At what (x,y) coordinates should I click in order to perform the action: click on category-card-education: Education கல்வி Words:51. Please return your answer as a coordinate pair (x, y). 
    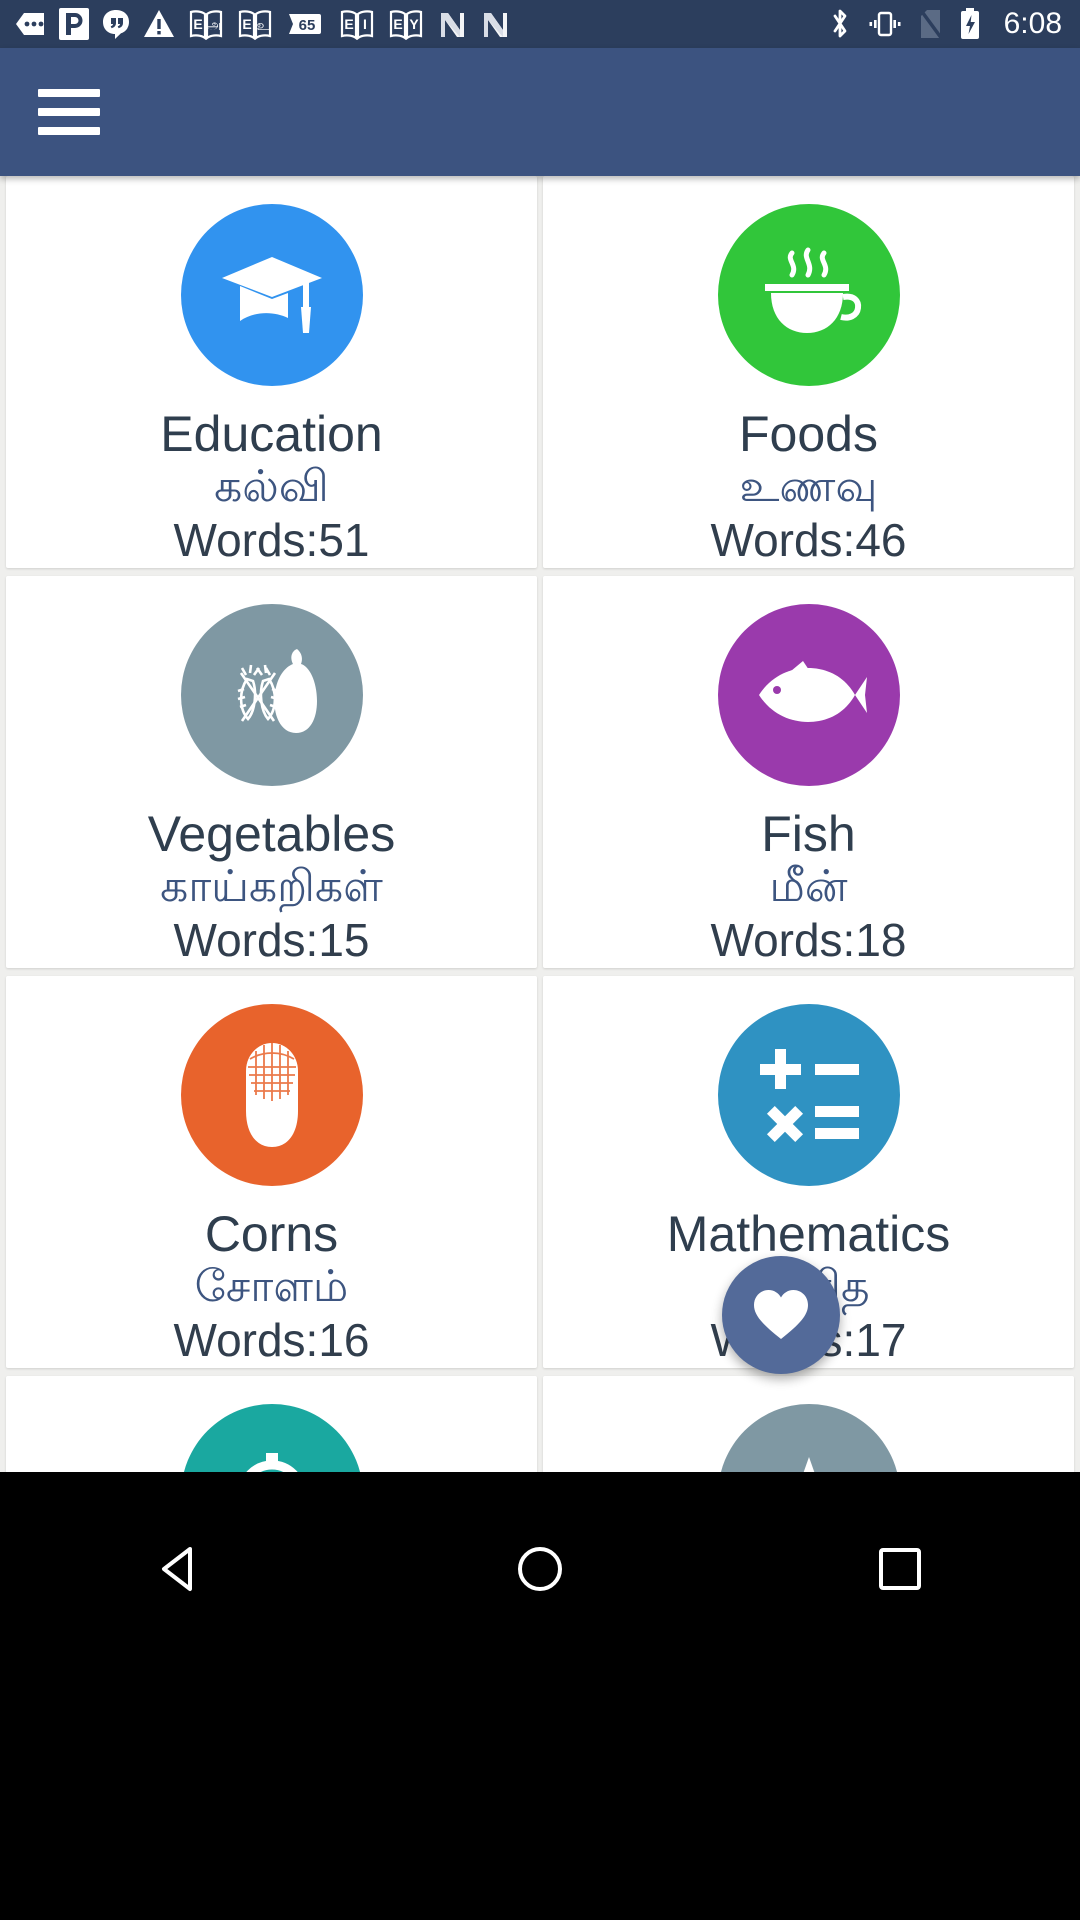
    Looking at the image, I should click on (271, 372).